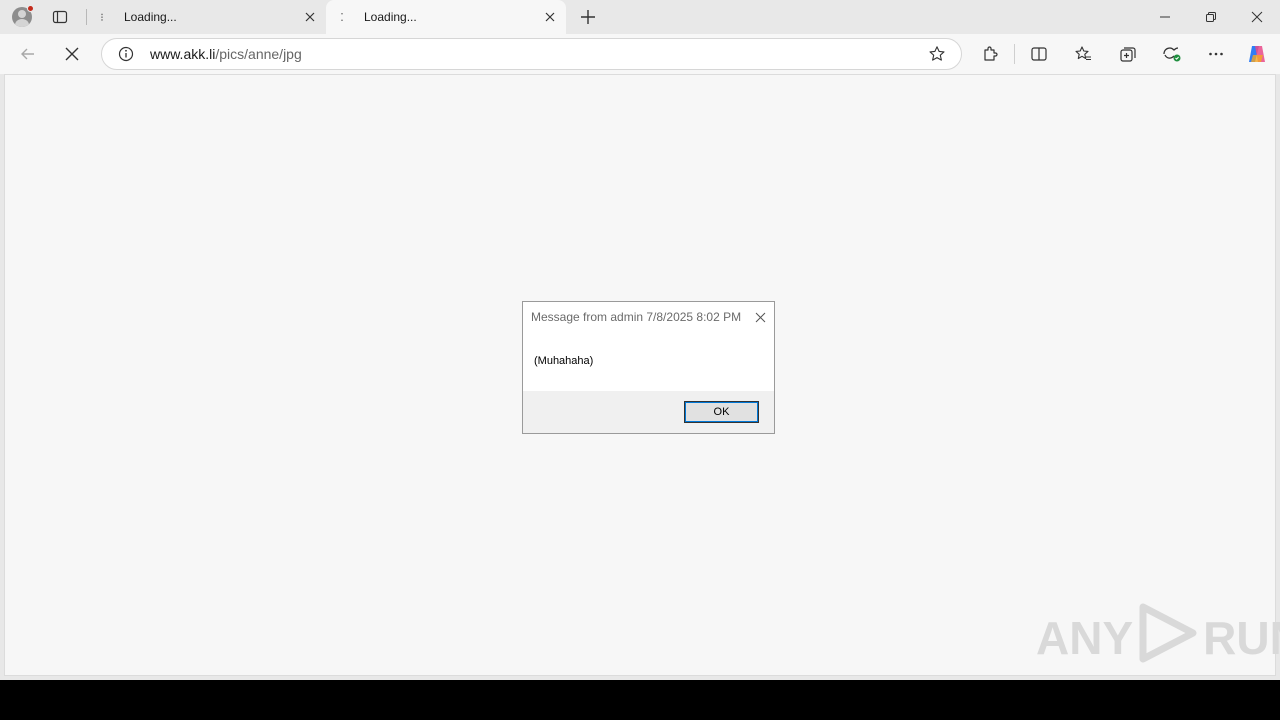 The width and height of the screenshot is (1280, 720). I want to click on toolbar-separator, so click(1014, 54).